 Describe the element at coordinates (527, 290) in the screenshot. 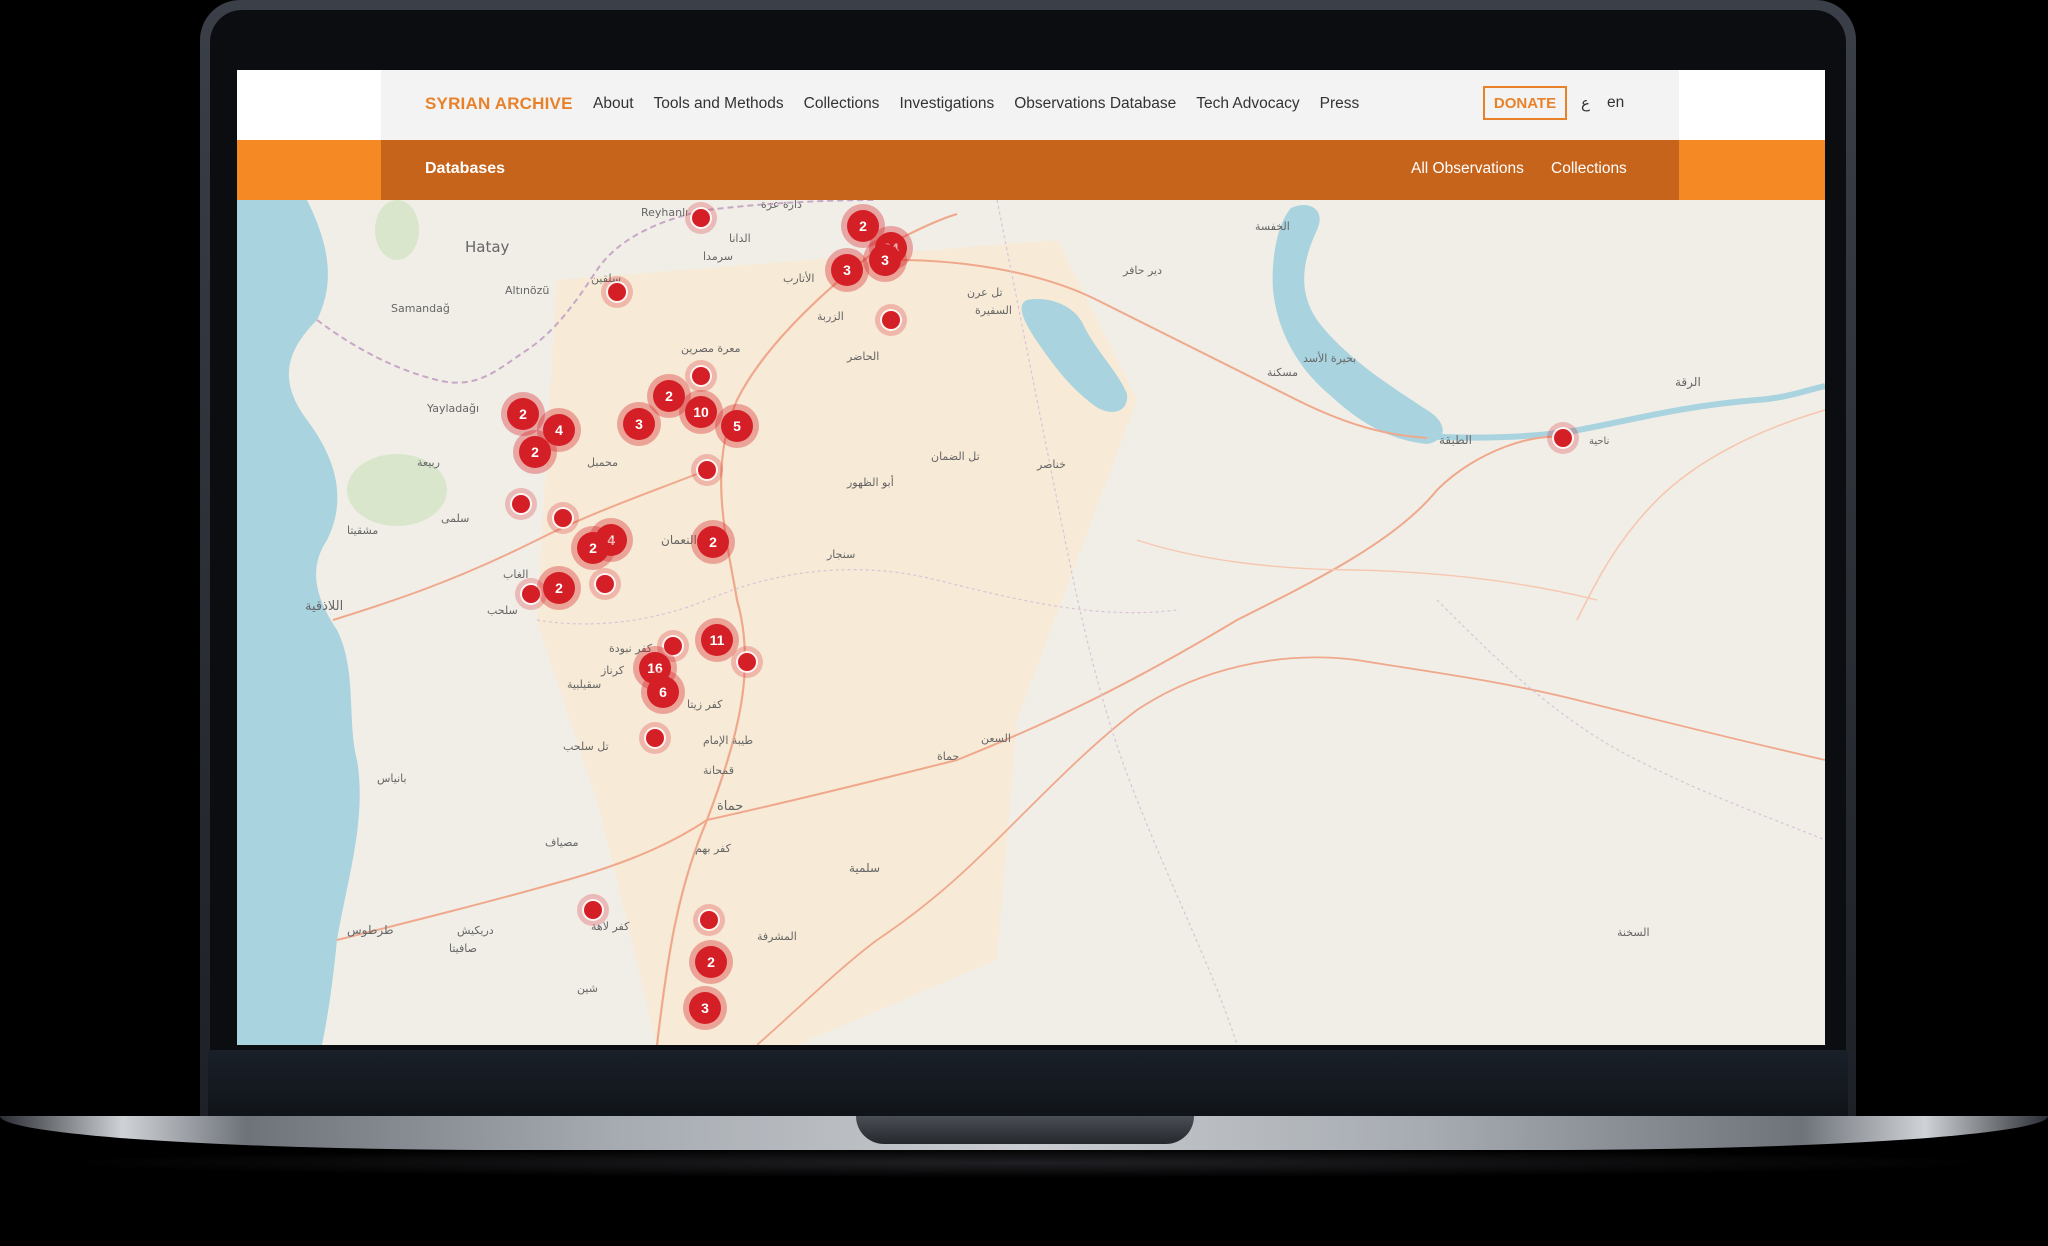

I see `map-place-label: Altınözü` at that location.